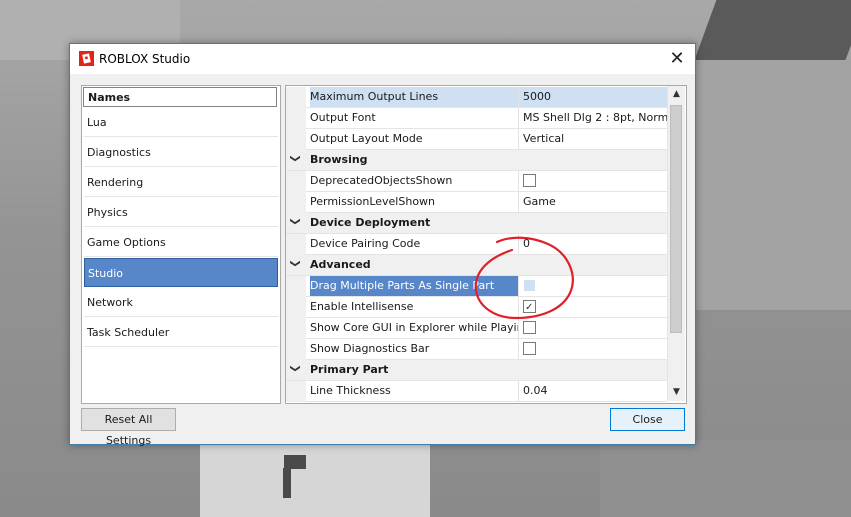 The image size is (851, 517). Describe the element at coordinates (181, 302) in the screenshot. I see `category-item-network: Network` at that location.